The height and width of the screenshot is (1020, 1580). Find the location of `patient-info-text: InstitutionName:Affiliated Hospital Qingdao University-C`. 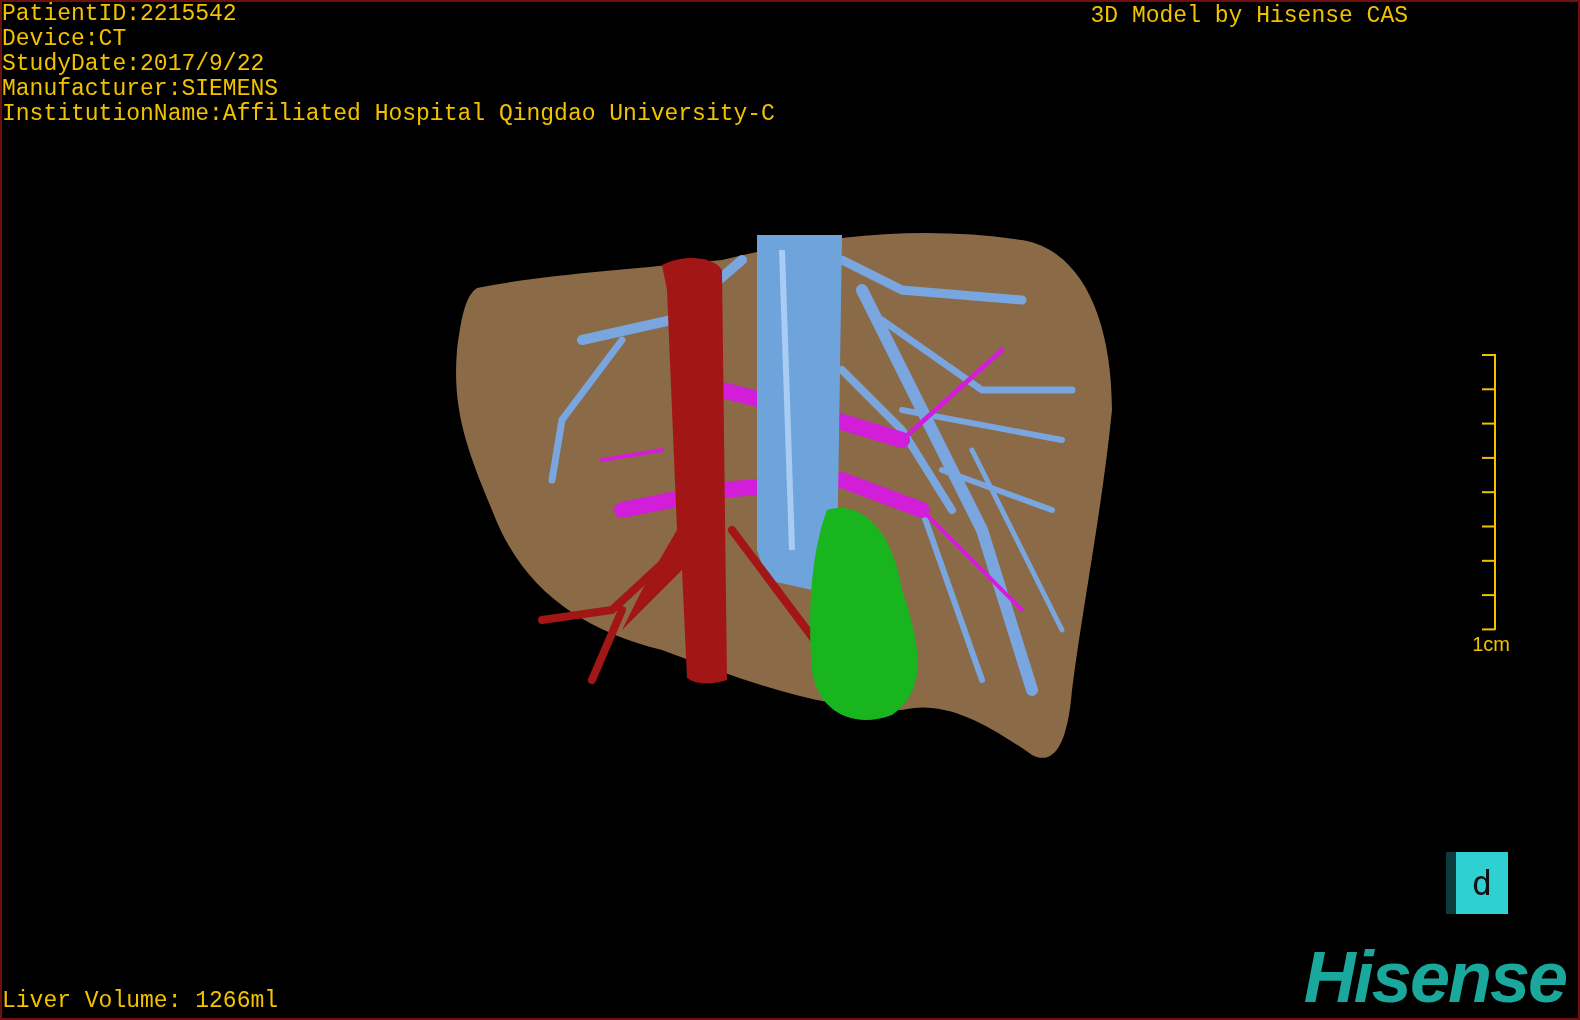

patient-info-text: InstitutionName:Affiliated Hospital Qingdao University-C is located at coordinates (388, 114).